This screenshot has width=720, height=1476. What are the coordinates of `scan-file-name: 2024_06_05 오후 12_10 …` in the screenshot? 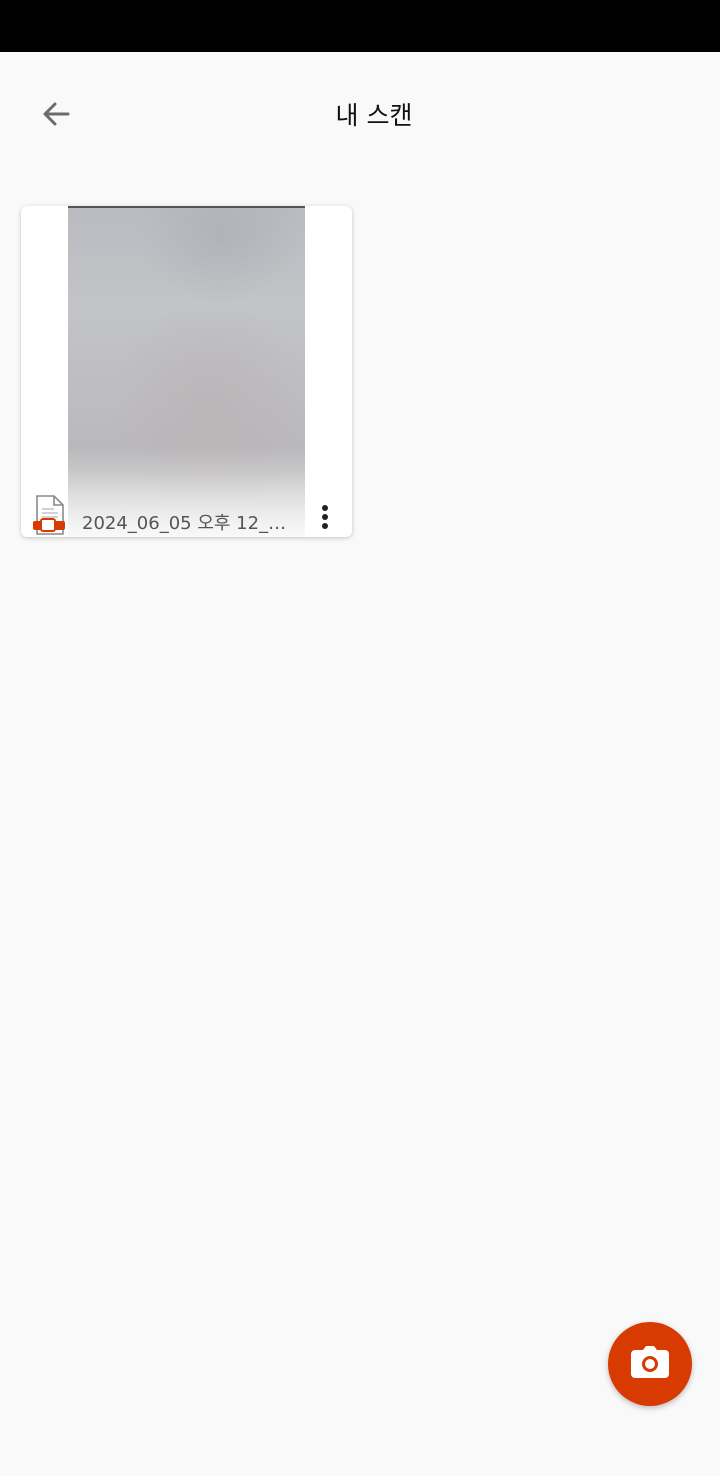 It's located at (189, 523).